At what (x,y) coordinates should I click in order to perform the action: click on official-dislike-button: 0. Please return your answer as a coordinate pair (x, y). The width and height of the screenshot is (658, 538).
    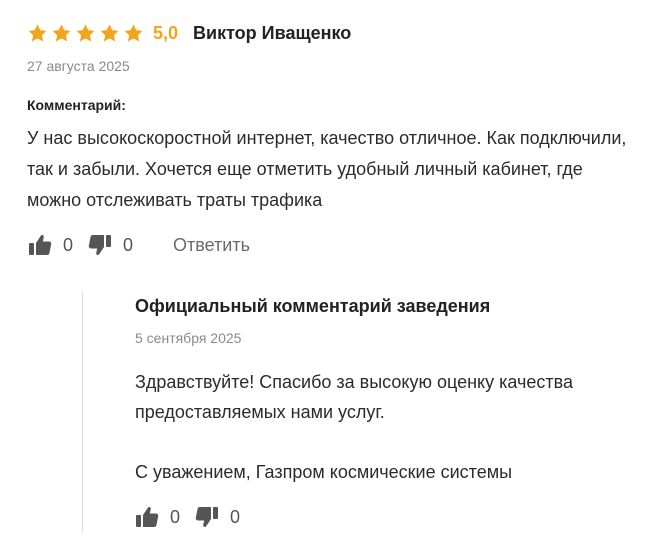
    Looking at the image, I should click on (217, 517).